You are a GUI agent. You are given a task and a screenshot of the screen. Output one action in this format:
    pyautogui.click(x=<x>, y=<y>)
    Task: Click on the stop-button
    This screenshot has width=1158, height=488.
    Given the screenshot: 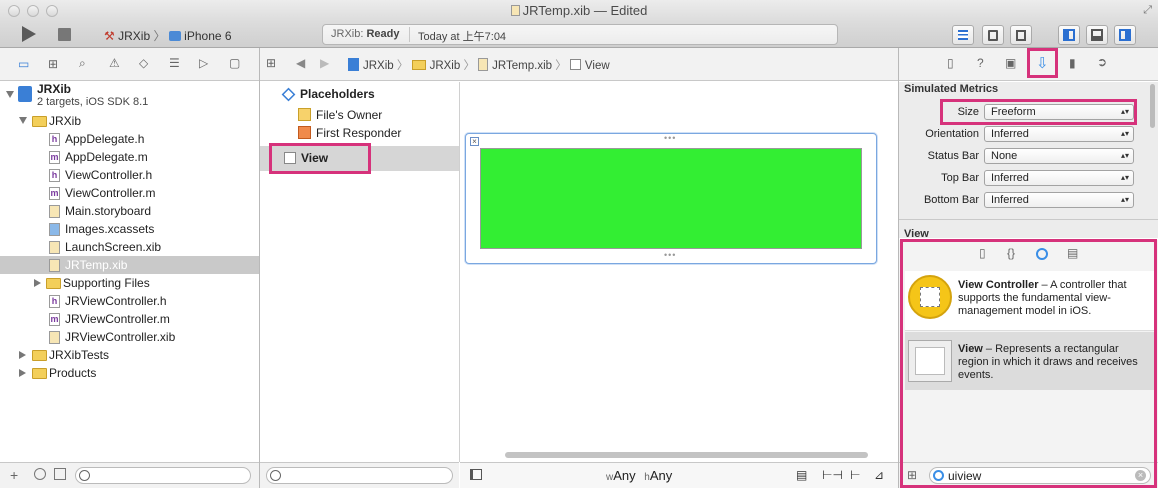 What is the action you would take?
    pyautogui.click(x=64, y=34)
    